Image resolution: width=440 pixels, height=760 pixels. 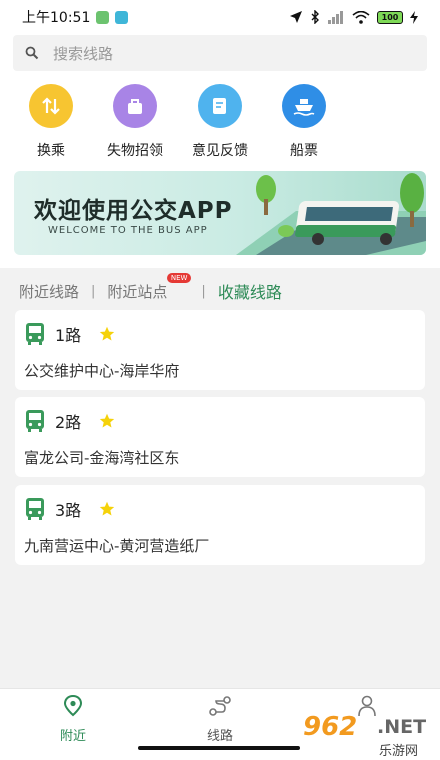 I want to click on location-arrow-icon, so click(x=296, y=17).